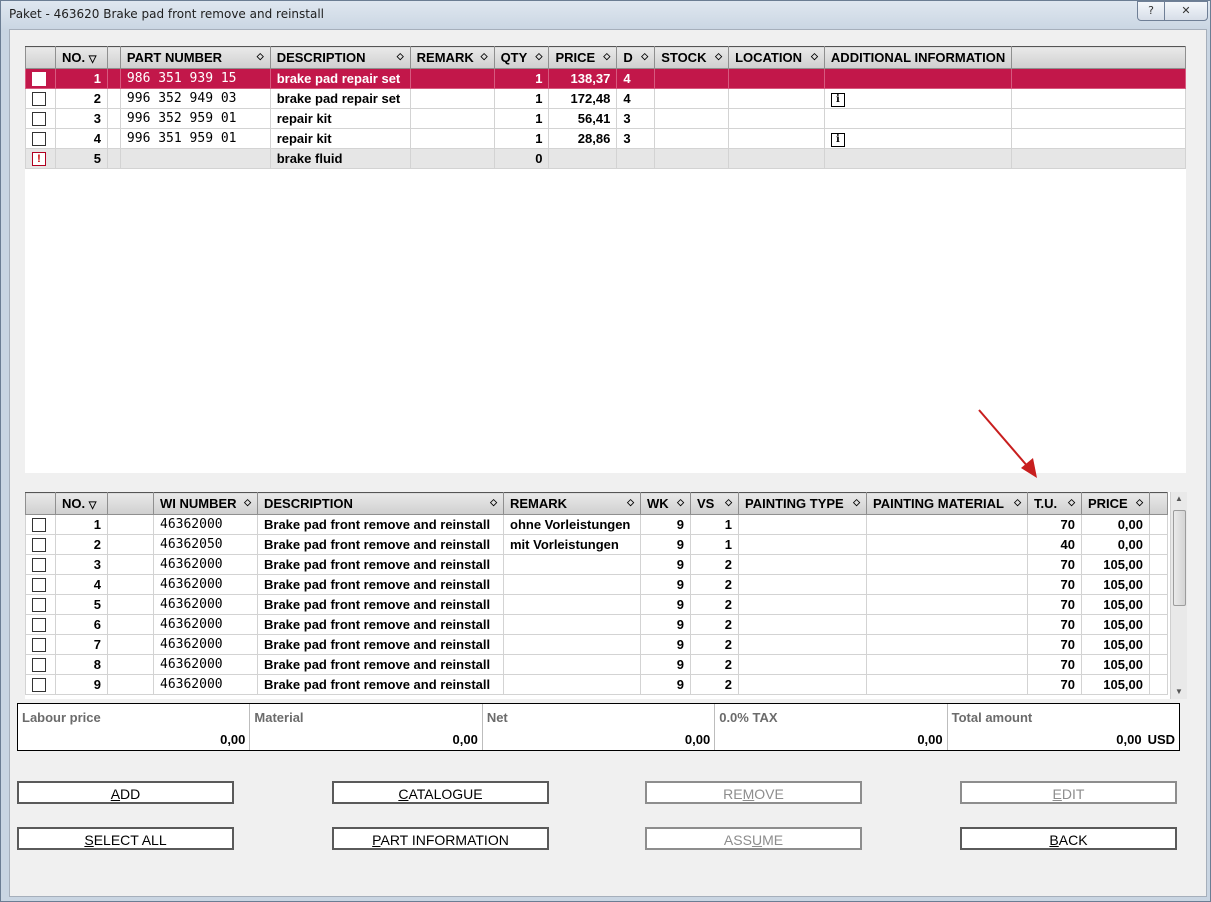 This screenshot has width=1211, height=902. What do you see at coordinates (521, 57) in the screenshot?
I see `parts-col-qty: QTY ◇` at bounding box center [521, 57].